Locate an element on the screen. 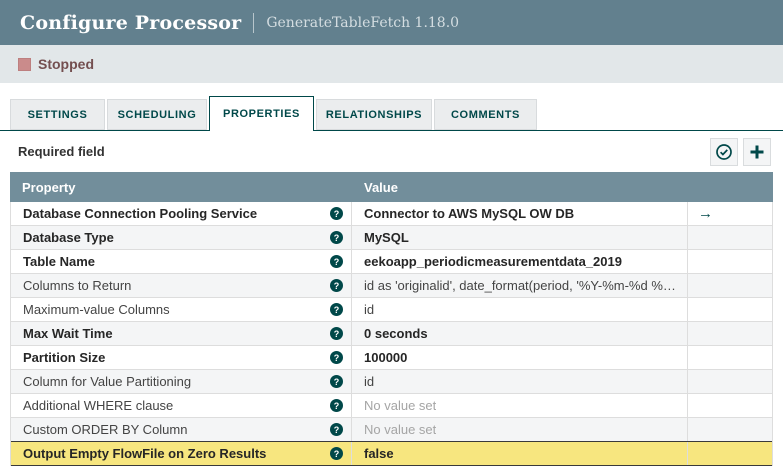 The height and width of the screenshot is (473, 783). value-cell: MySQL is located at coordinates (520, 237).